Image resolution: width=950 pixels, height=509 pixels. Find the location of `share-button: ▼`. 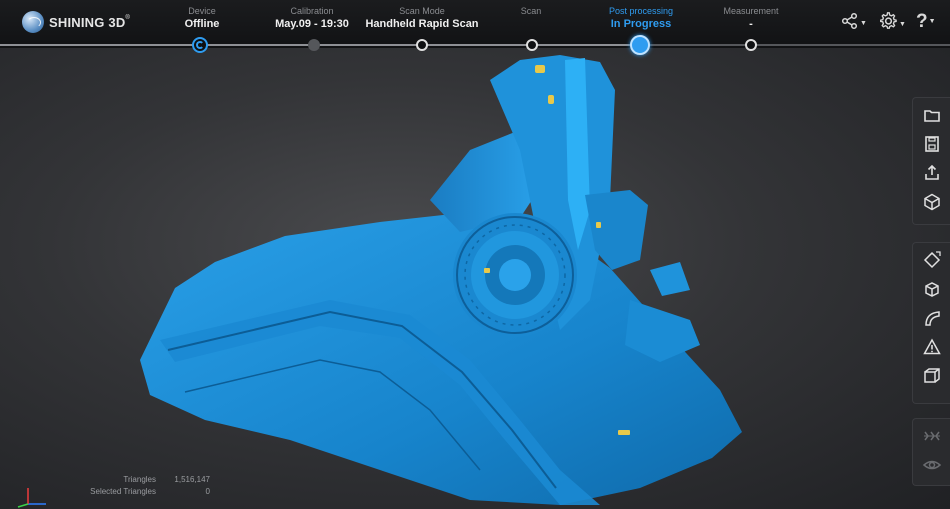

share-button: ▼ is located at coordinates (854, 23).